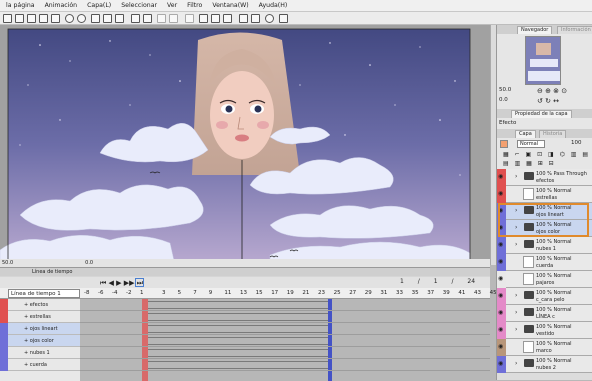 This screenshot has width=592, height=381. What do you see at coordinates (330, 340) in the screenshot?
I see `end-marker` at bounding box center [330, 340].